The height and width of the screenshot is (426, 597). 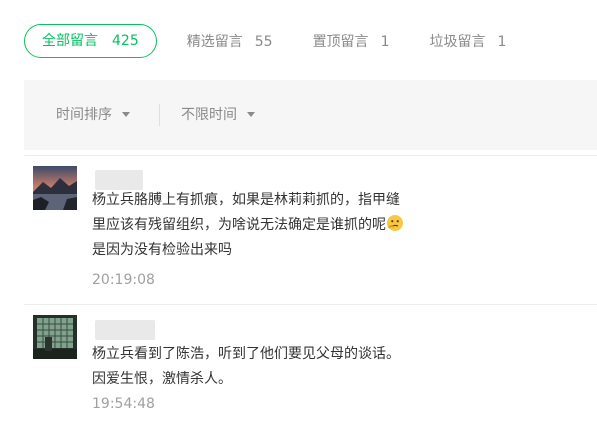 I want to click on comment-time: 19:54:48, so click(x=123, y=404).